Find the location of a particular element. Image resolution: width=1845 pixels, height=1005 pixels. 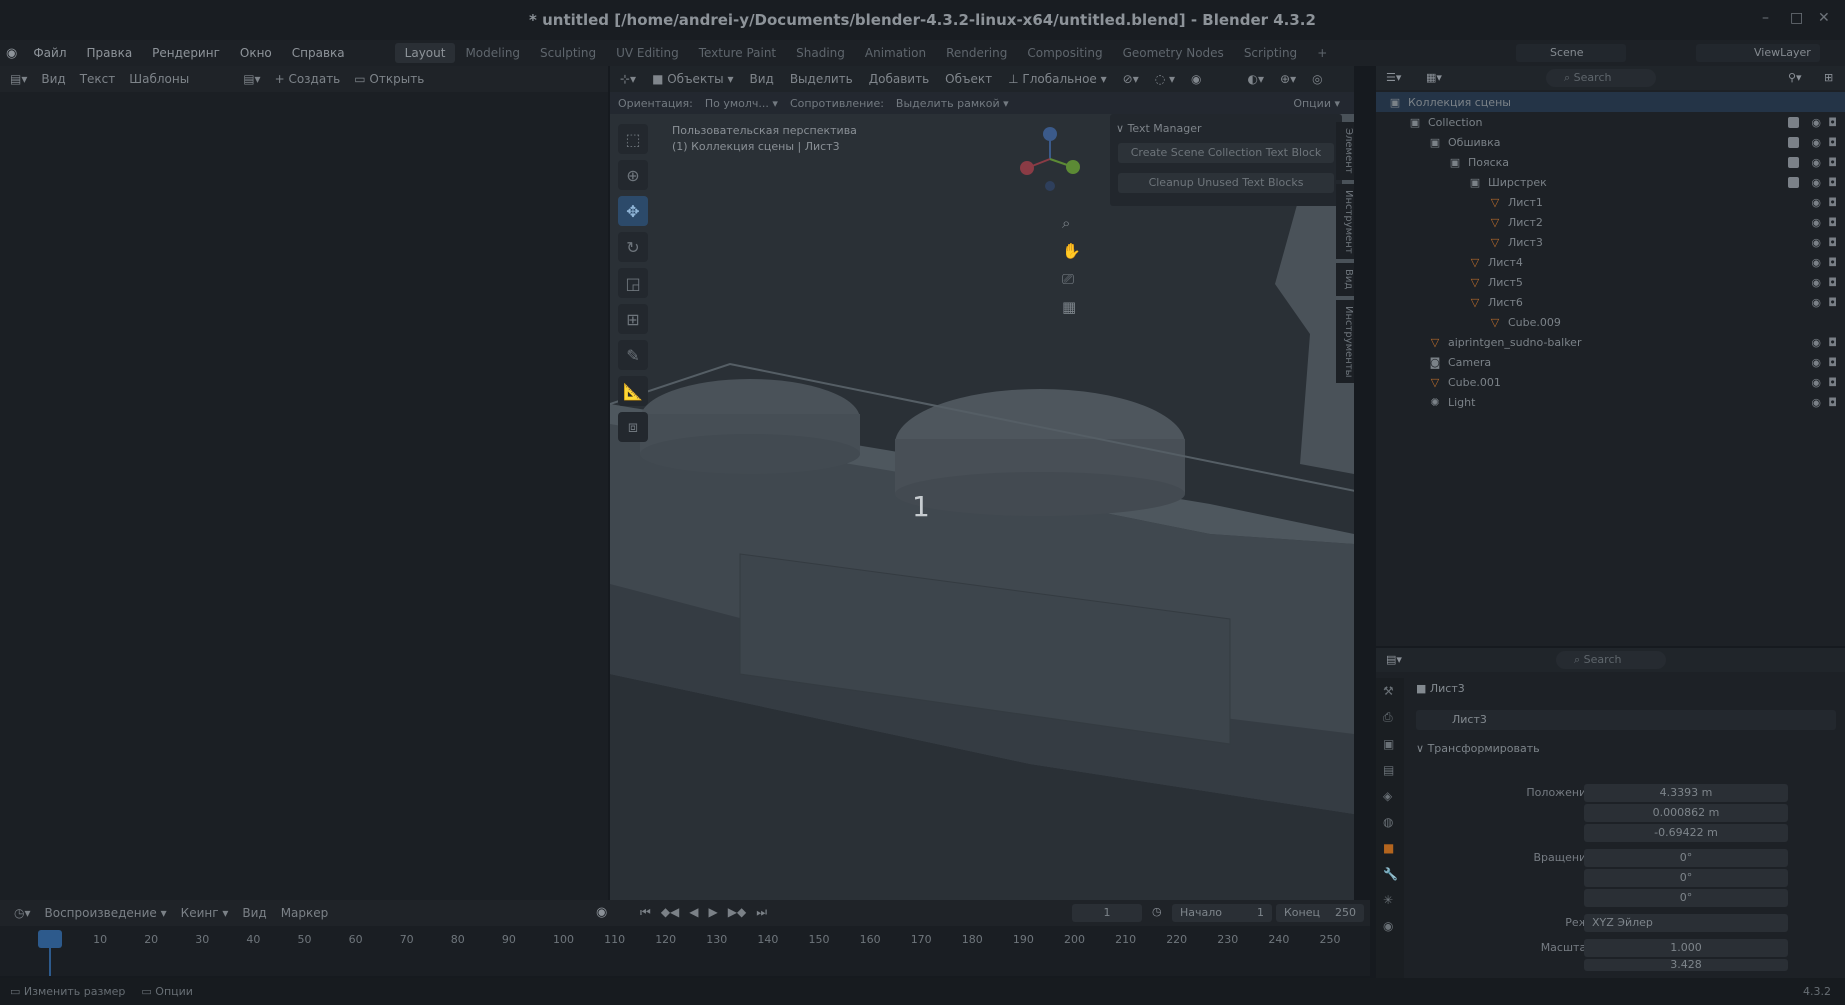

outliner-row: ▽ Cube.001 ◉ ◘ is located at coordinates (1610, 382).